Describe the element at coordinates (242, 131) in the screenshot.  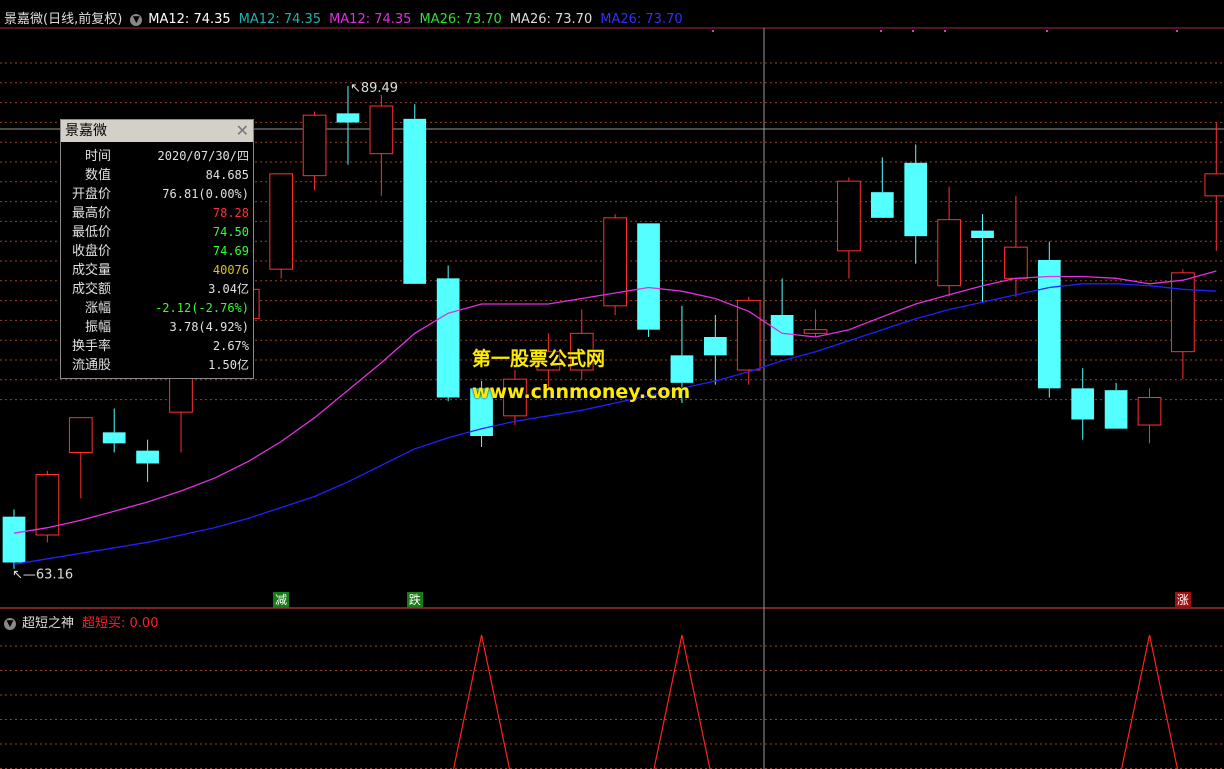
I see `close-icon: ✕` at that location.